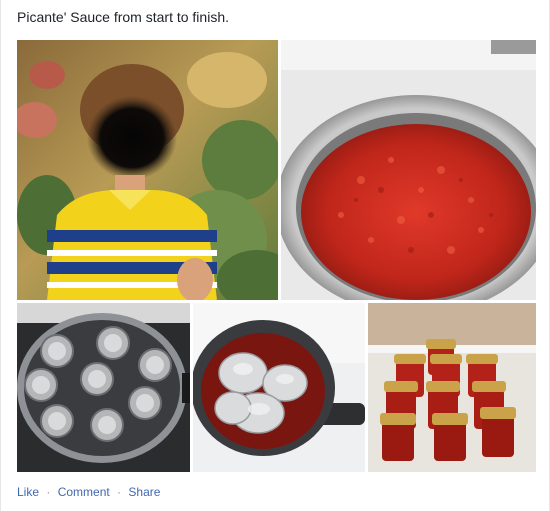 The image size is (550, 511). Describe the element at coordinates (279, 387) in the screenshot. I see `photo-lids-in-saucepan` at that location.